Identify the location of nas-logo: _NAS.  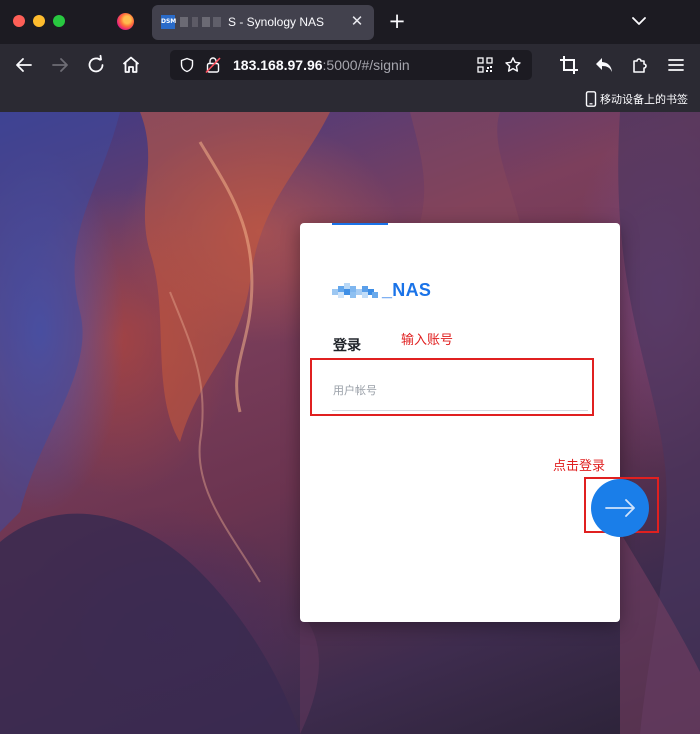
(381, 290).